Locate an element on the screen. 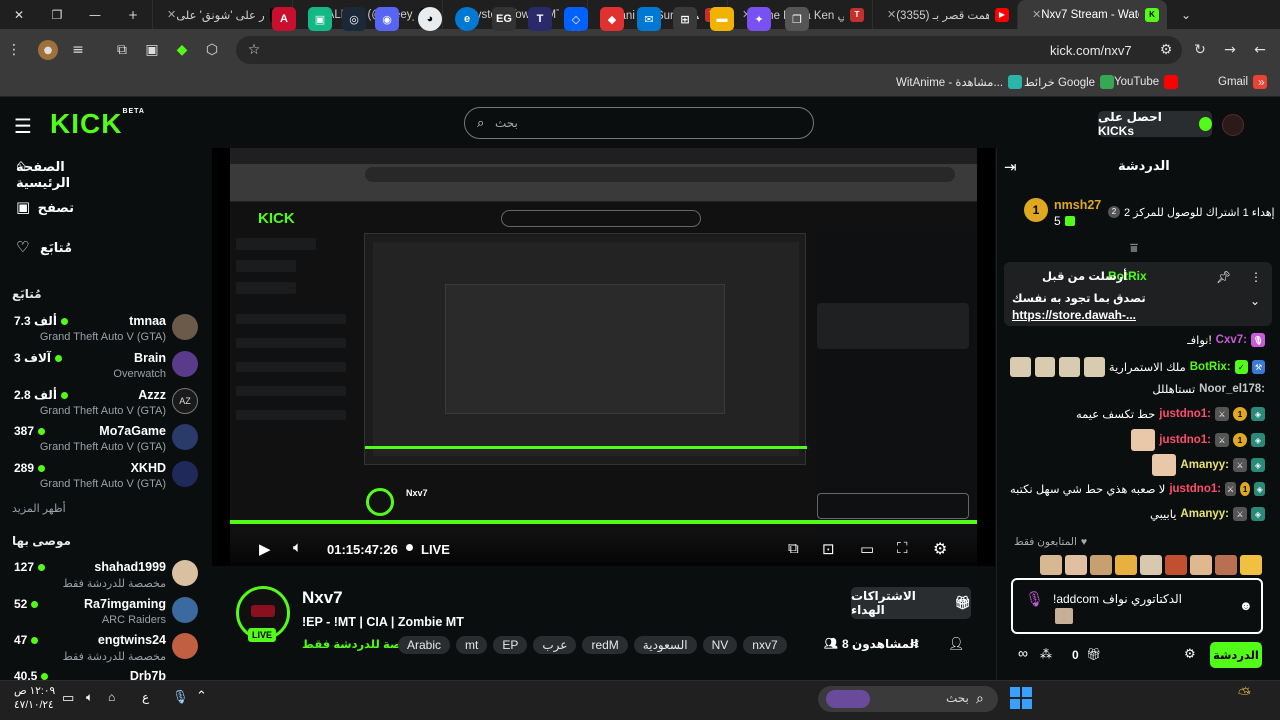 The image size is (1280, 720). nav-browse: ▣ تصفح is located at coordinates (106, 209).